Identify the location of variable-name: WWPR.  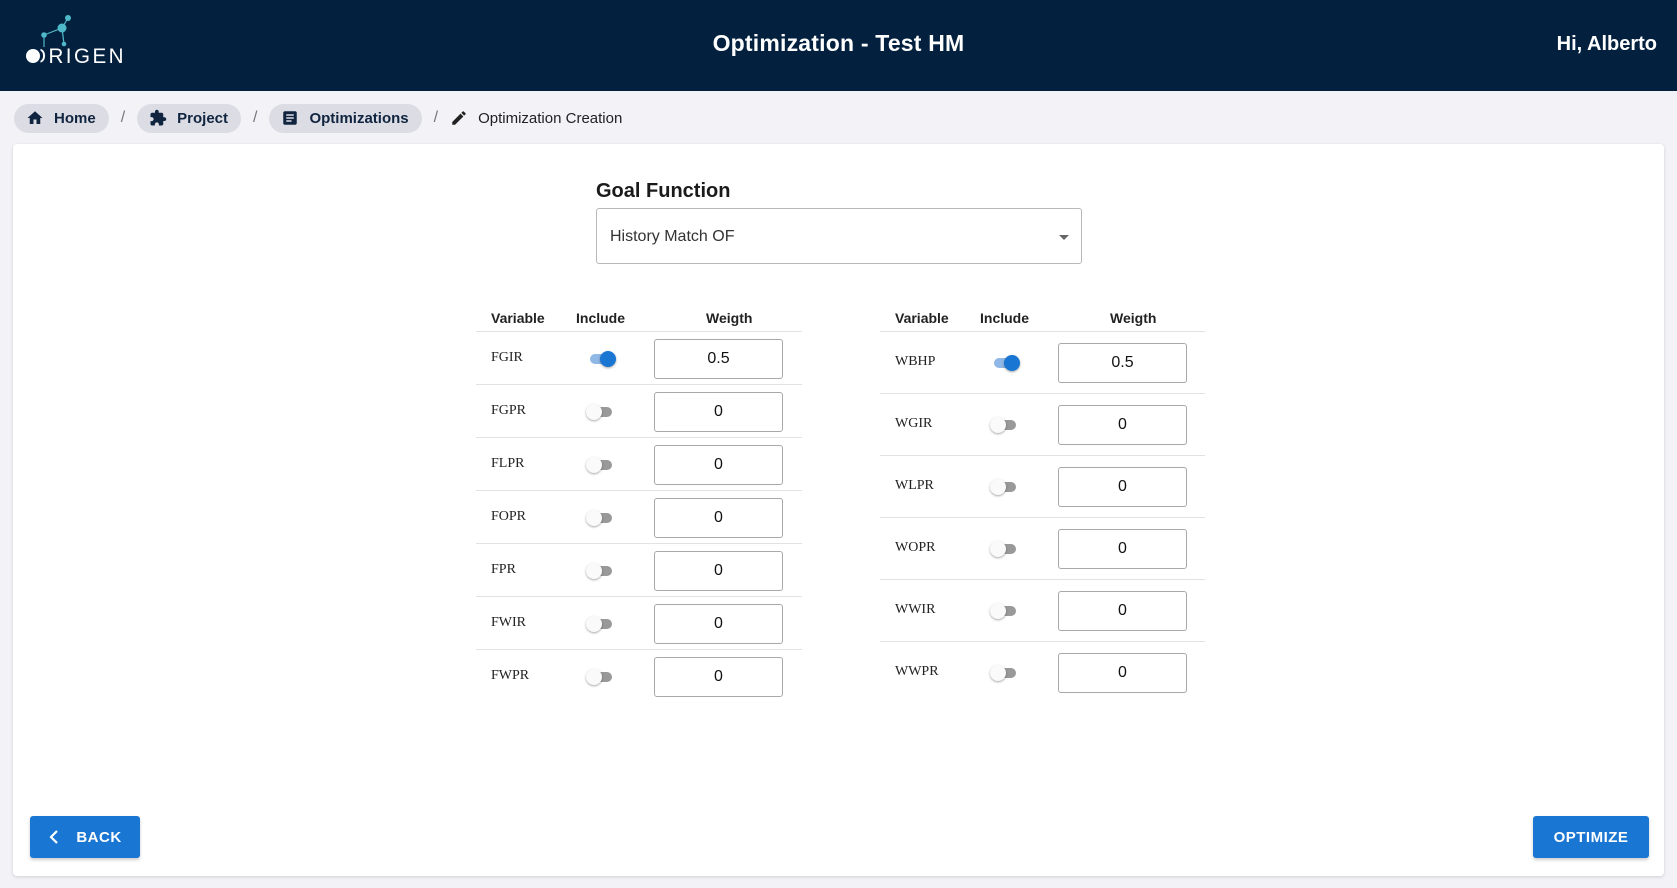
(917, 671).